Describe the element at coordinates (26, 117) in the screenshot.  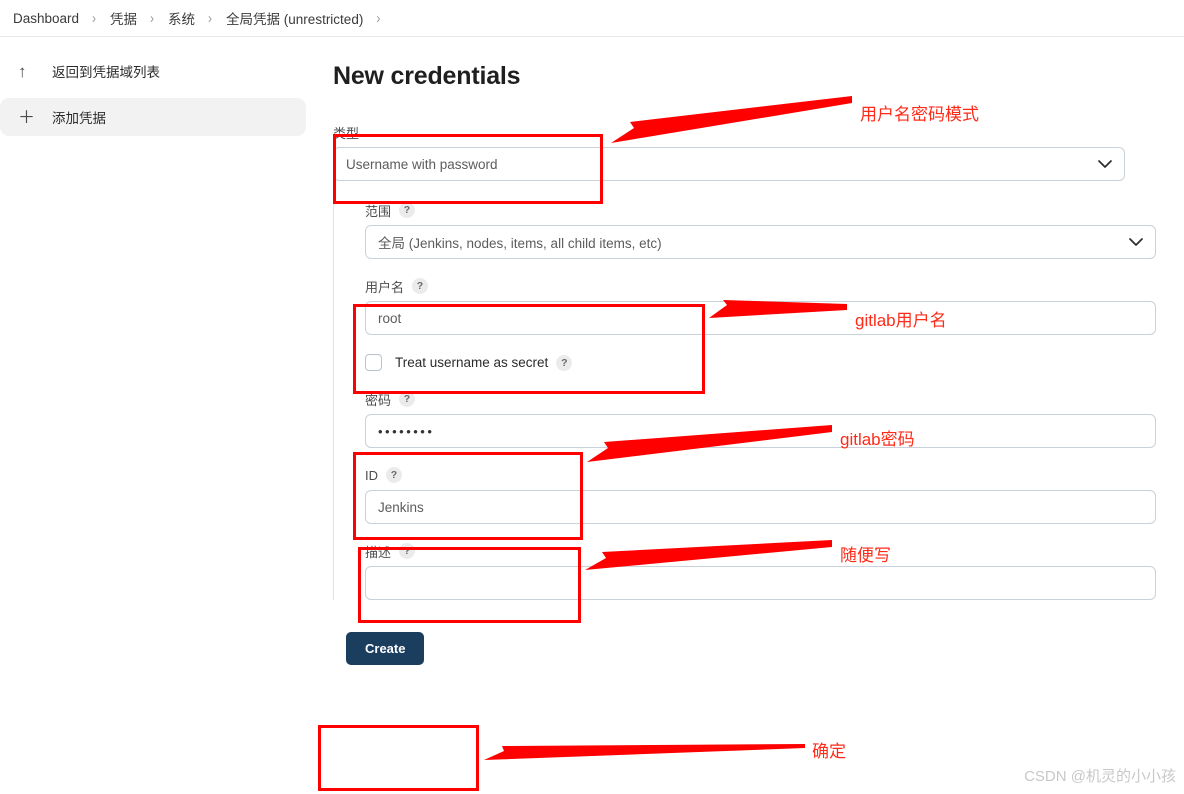
I see `plus-icon: ＋` at that location.